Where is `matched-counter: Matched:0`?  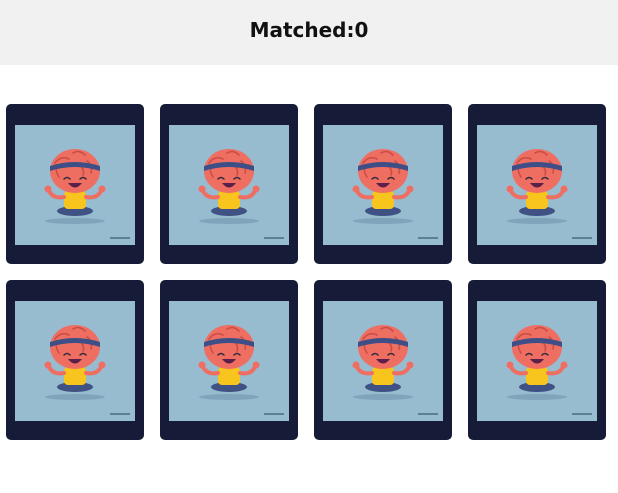
matched-counter: Matched:0 is located at coordinates (309, 30).